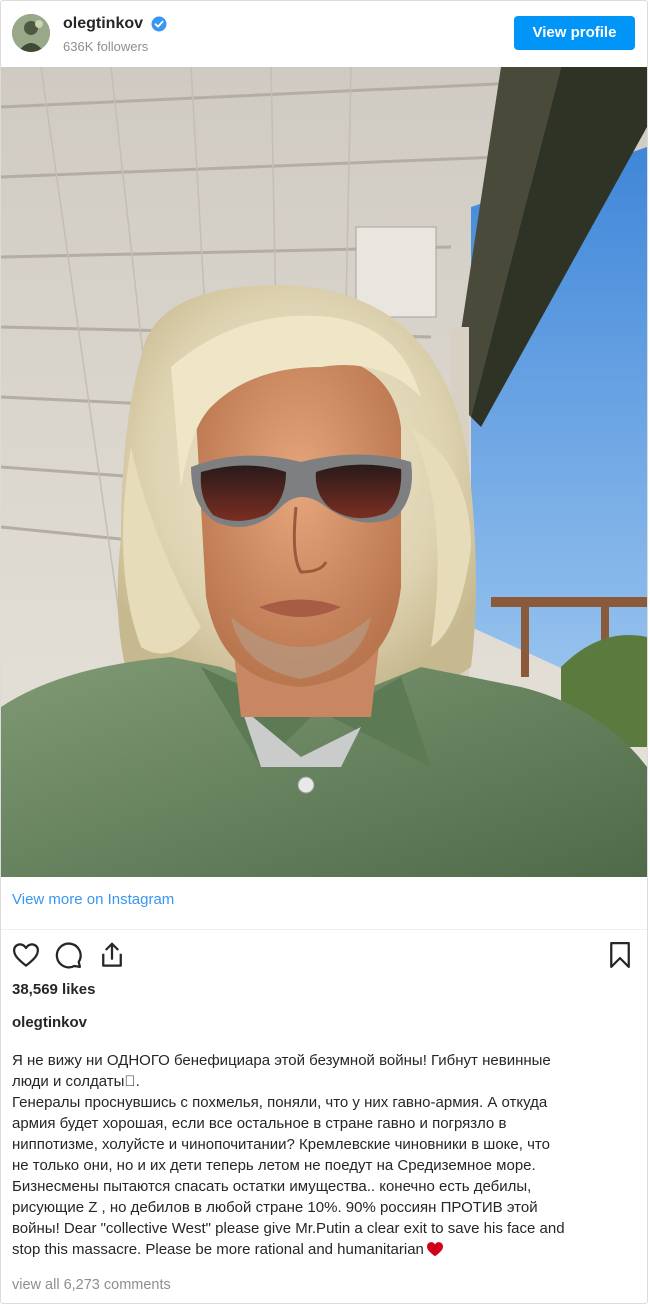  I want to click on view-all-comments-link: view all 6,273 comments, so click(91, 1285).